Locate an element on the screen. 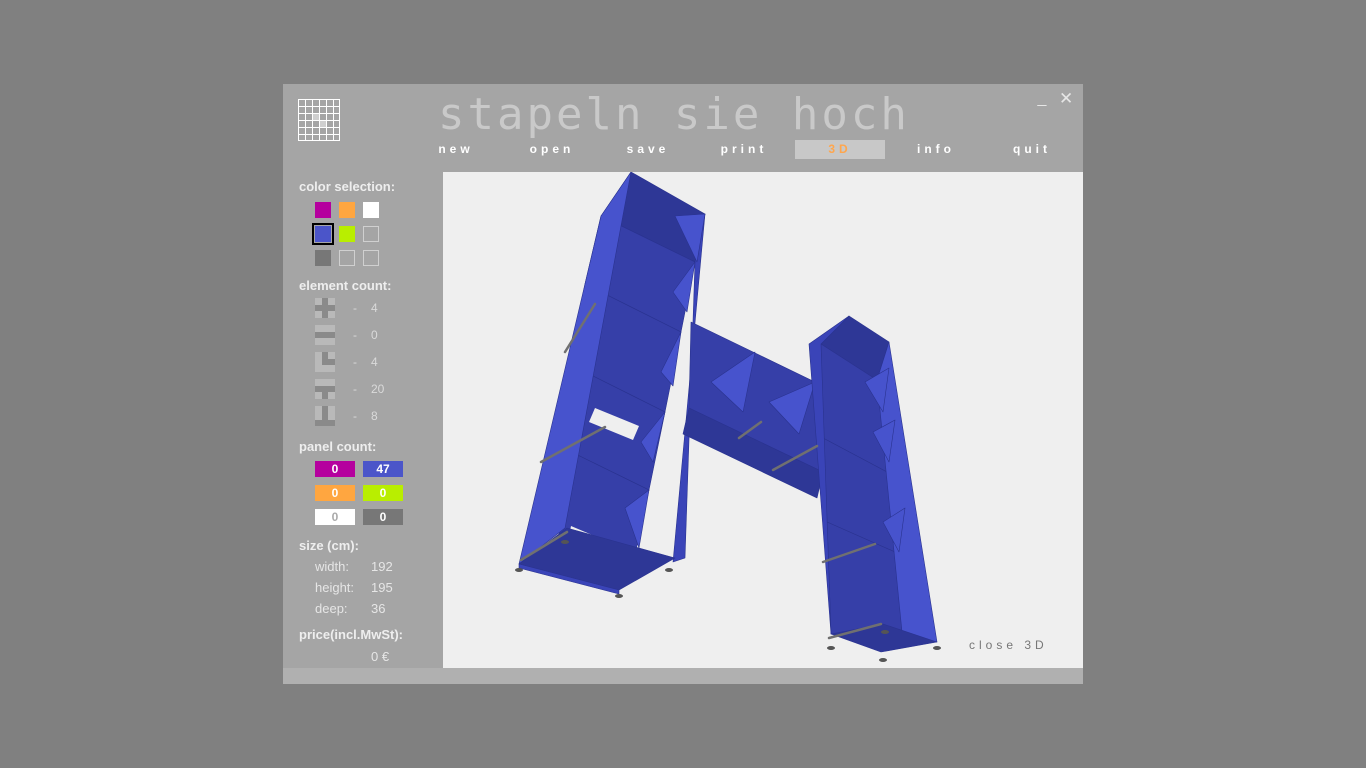 Image resolution: width=1366 pixels, height=768 pixels. width-label: width: is located at coordinates (332, 566).